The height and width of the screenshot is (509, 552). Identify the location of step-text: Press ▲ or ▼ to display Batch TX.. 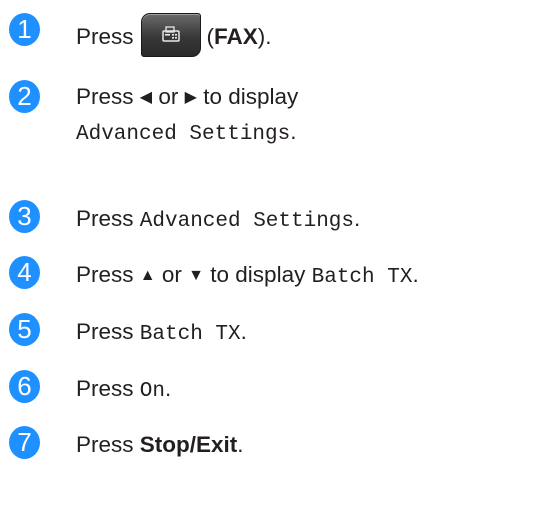
(247, 276).